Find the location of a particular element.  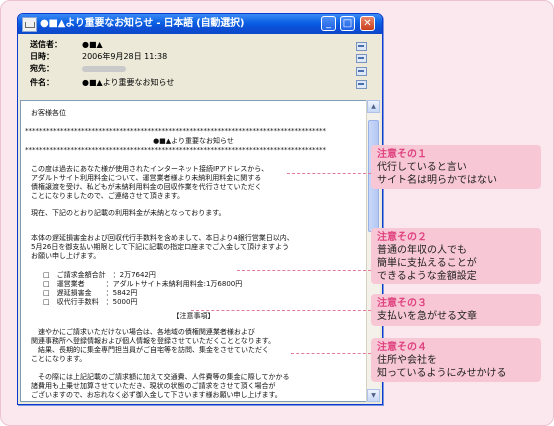

paragraph-line: アダルトサイト利用料金について、運営業者様より未納利用料金に関する is located at coordinates (146, 178).